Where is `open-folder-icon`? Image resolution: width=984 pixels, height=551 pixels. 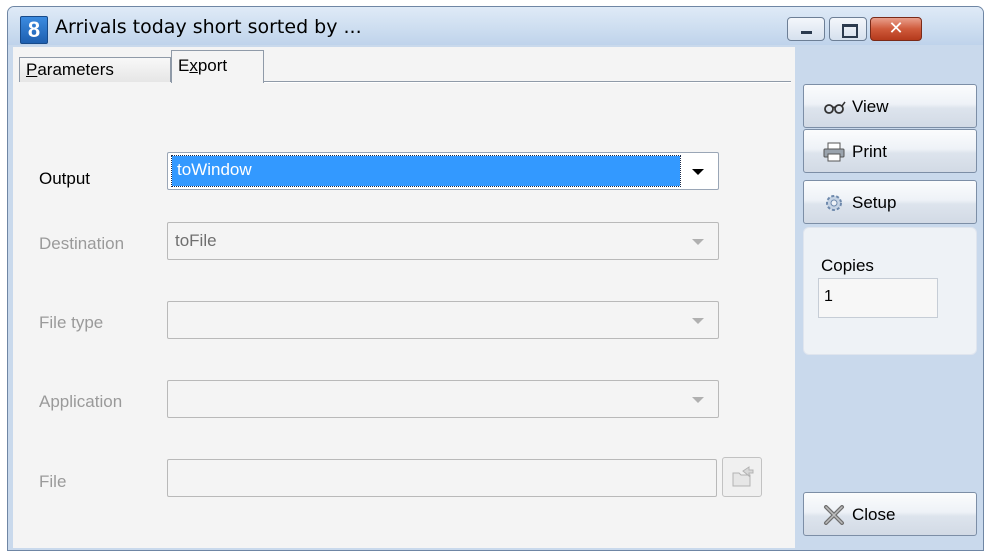
open-folder-icon is located at coordinates (743, 476).